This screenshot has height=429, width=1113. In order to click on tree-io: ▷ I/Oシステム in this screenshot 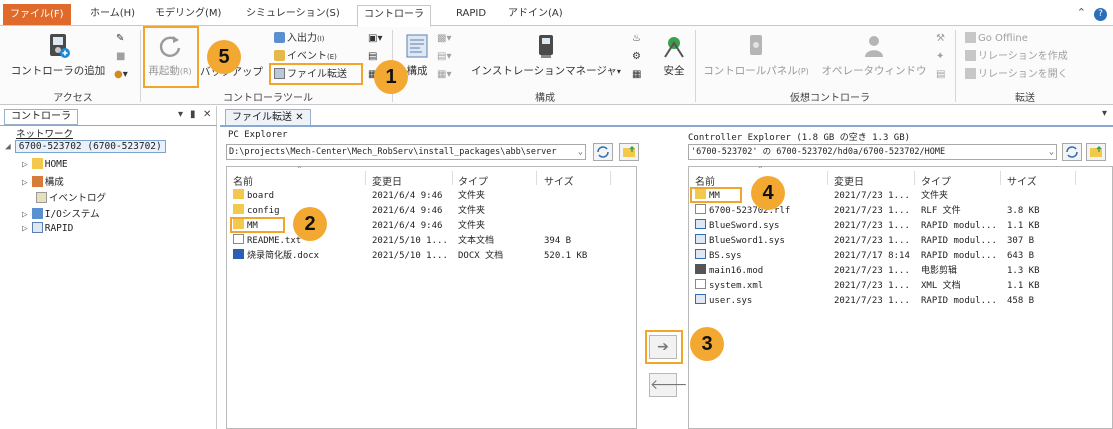, I will do `click(61, 213)`.